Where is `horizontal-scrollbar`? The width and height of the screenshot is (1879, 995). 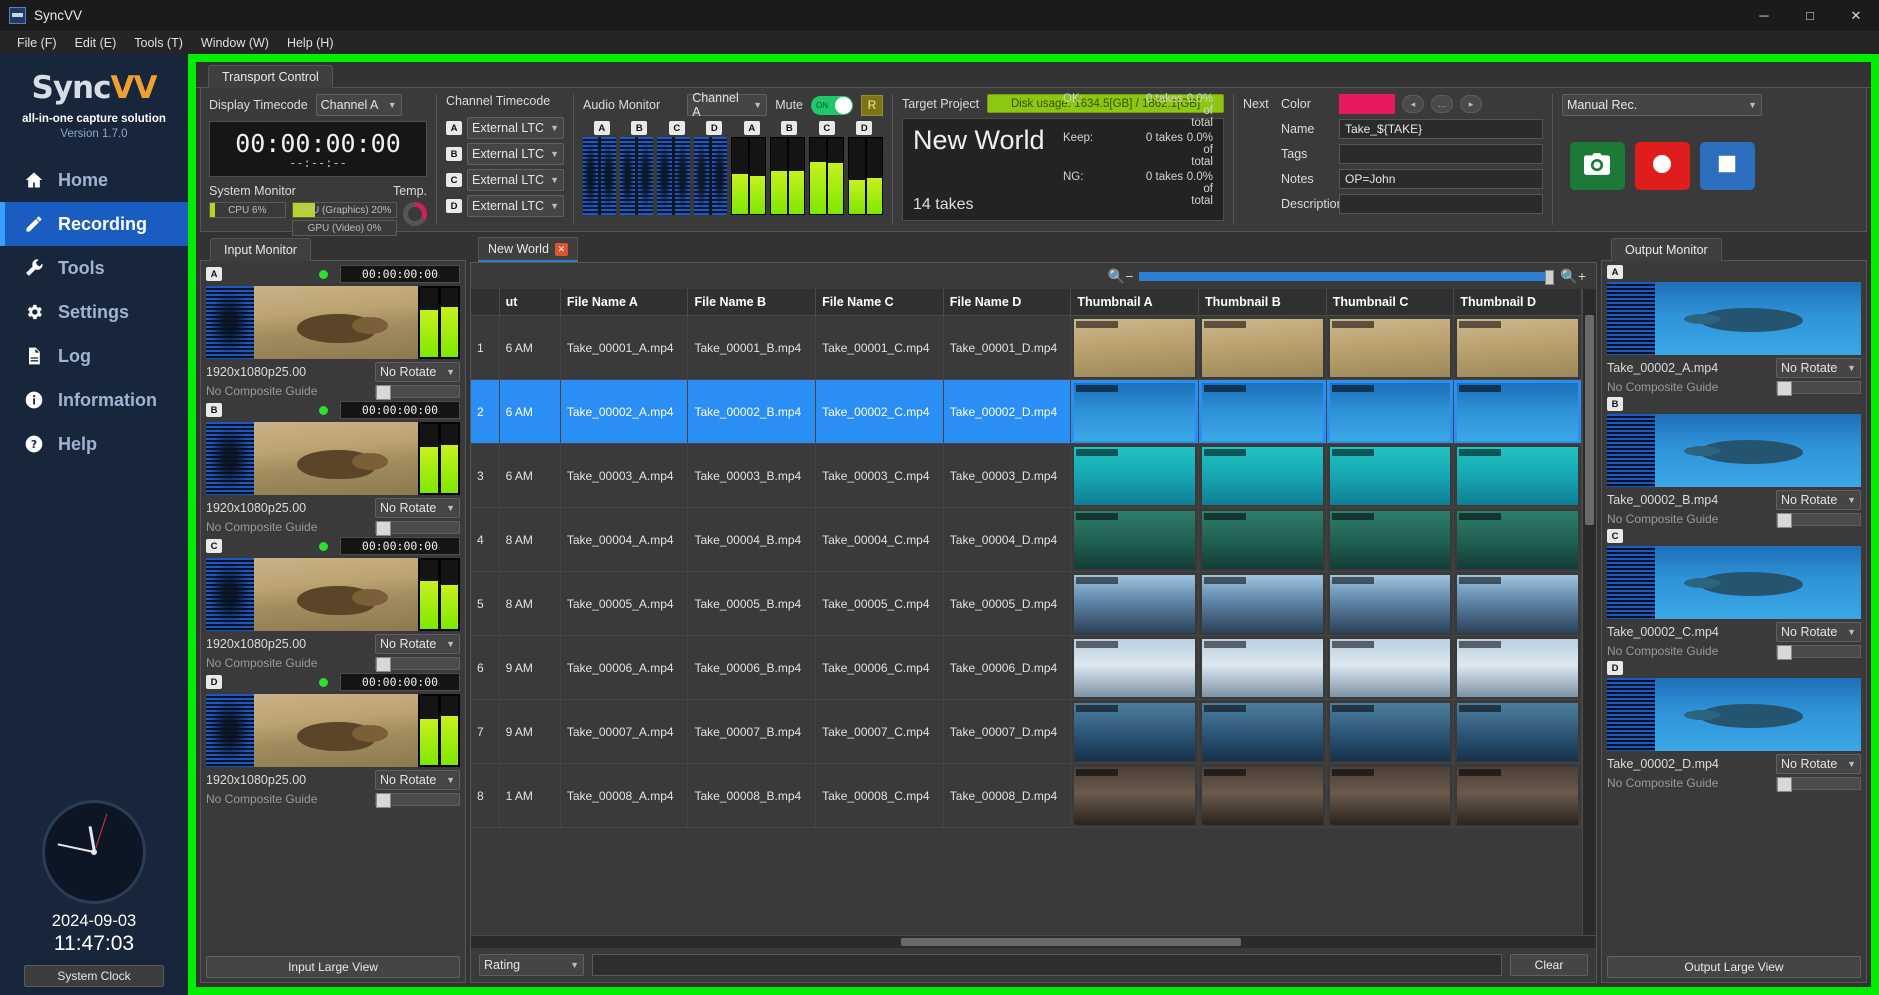 horizontal-scrollbar is located at coordinates (1033, 941).